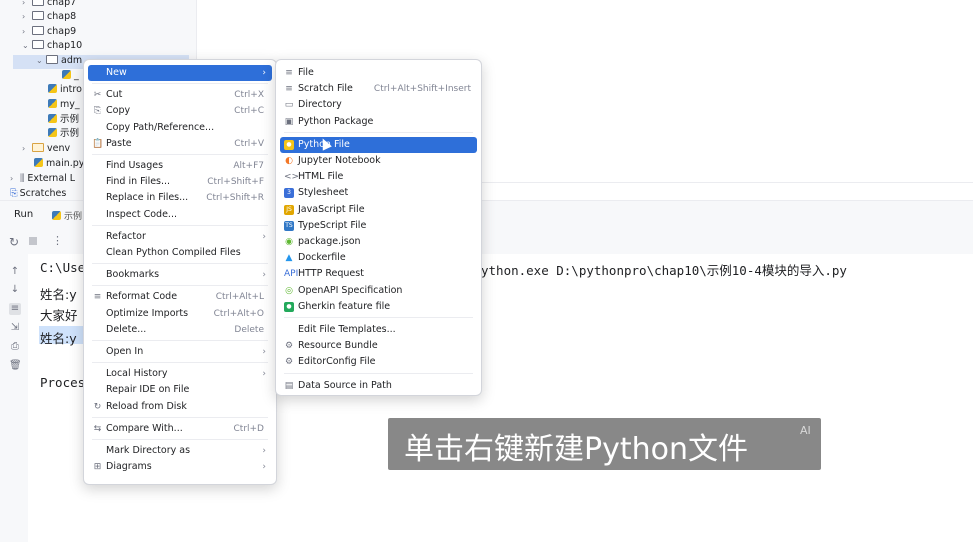 The height and width of the screenshot is (542, 973). Describe the element at coordinates (289, 385) in the screenshot. I see `database-icon: ▤` at that location.